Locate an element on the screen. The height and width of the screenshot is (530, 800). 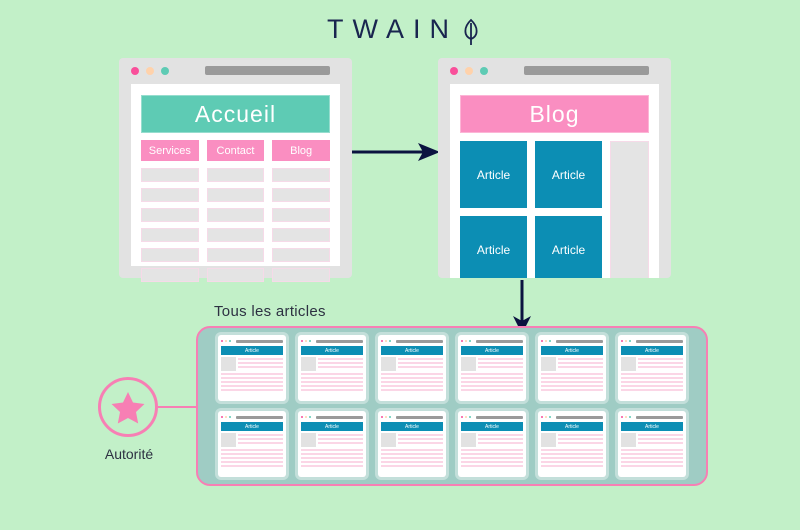
homepage-window: Accueil Services Contact Blog is located at coordinates (235, 170).